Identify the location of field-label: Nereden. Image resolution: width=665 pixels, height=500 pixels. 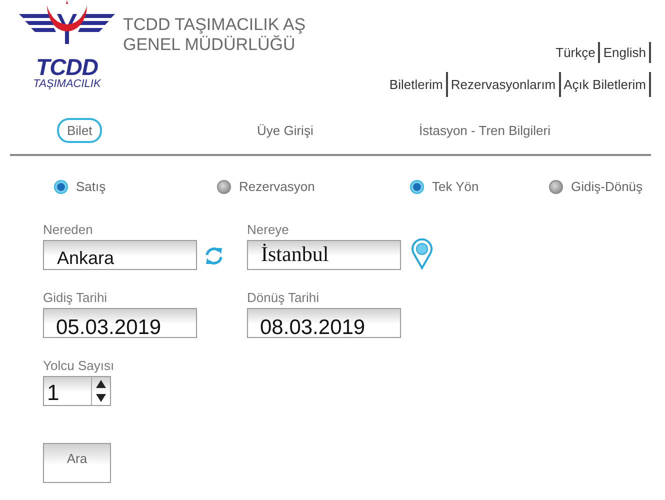
(68, 230).